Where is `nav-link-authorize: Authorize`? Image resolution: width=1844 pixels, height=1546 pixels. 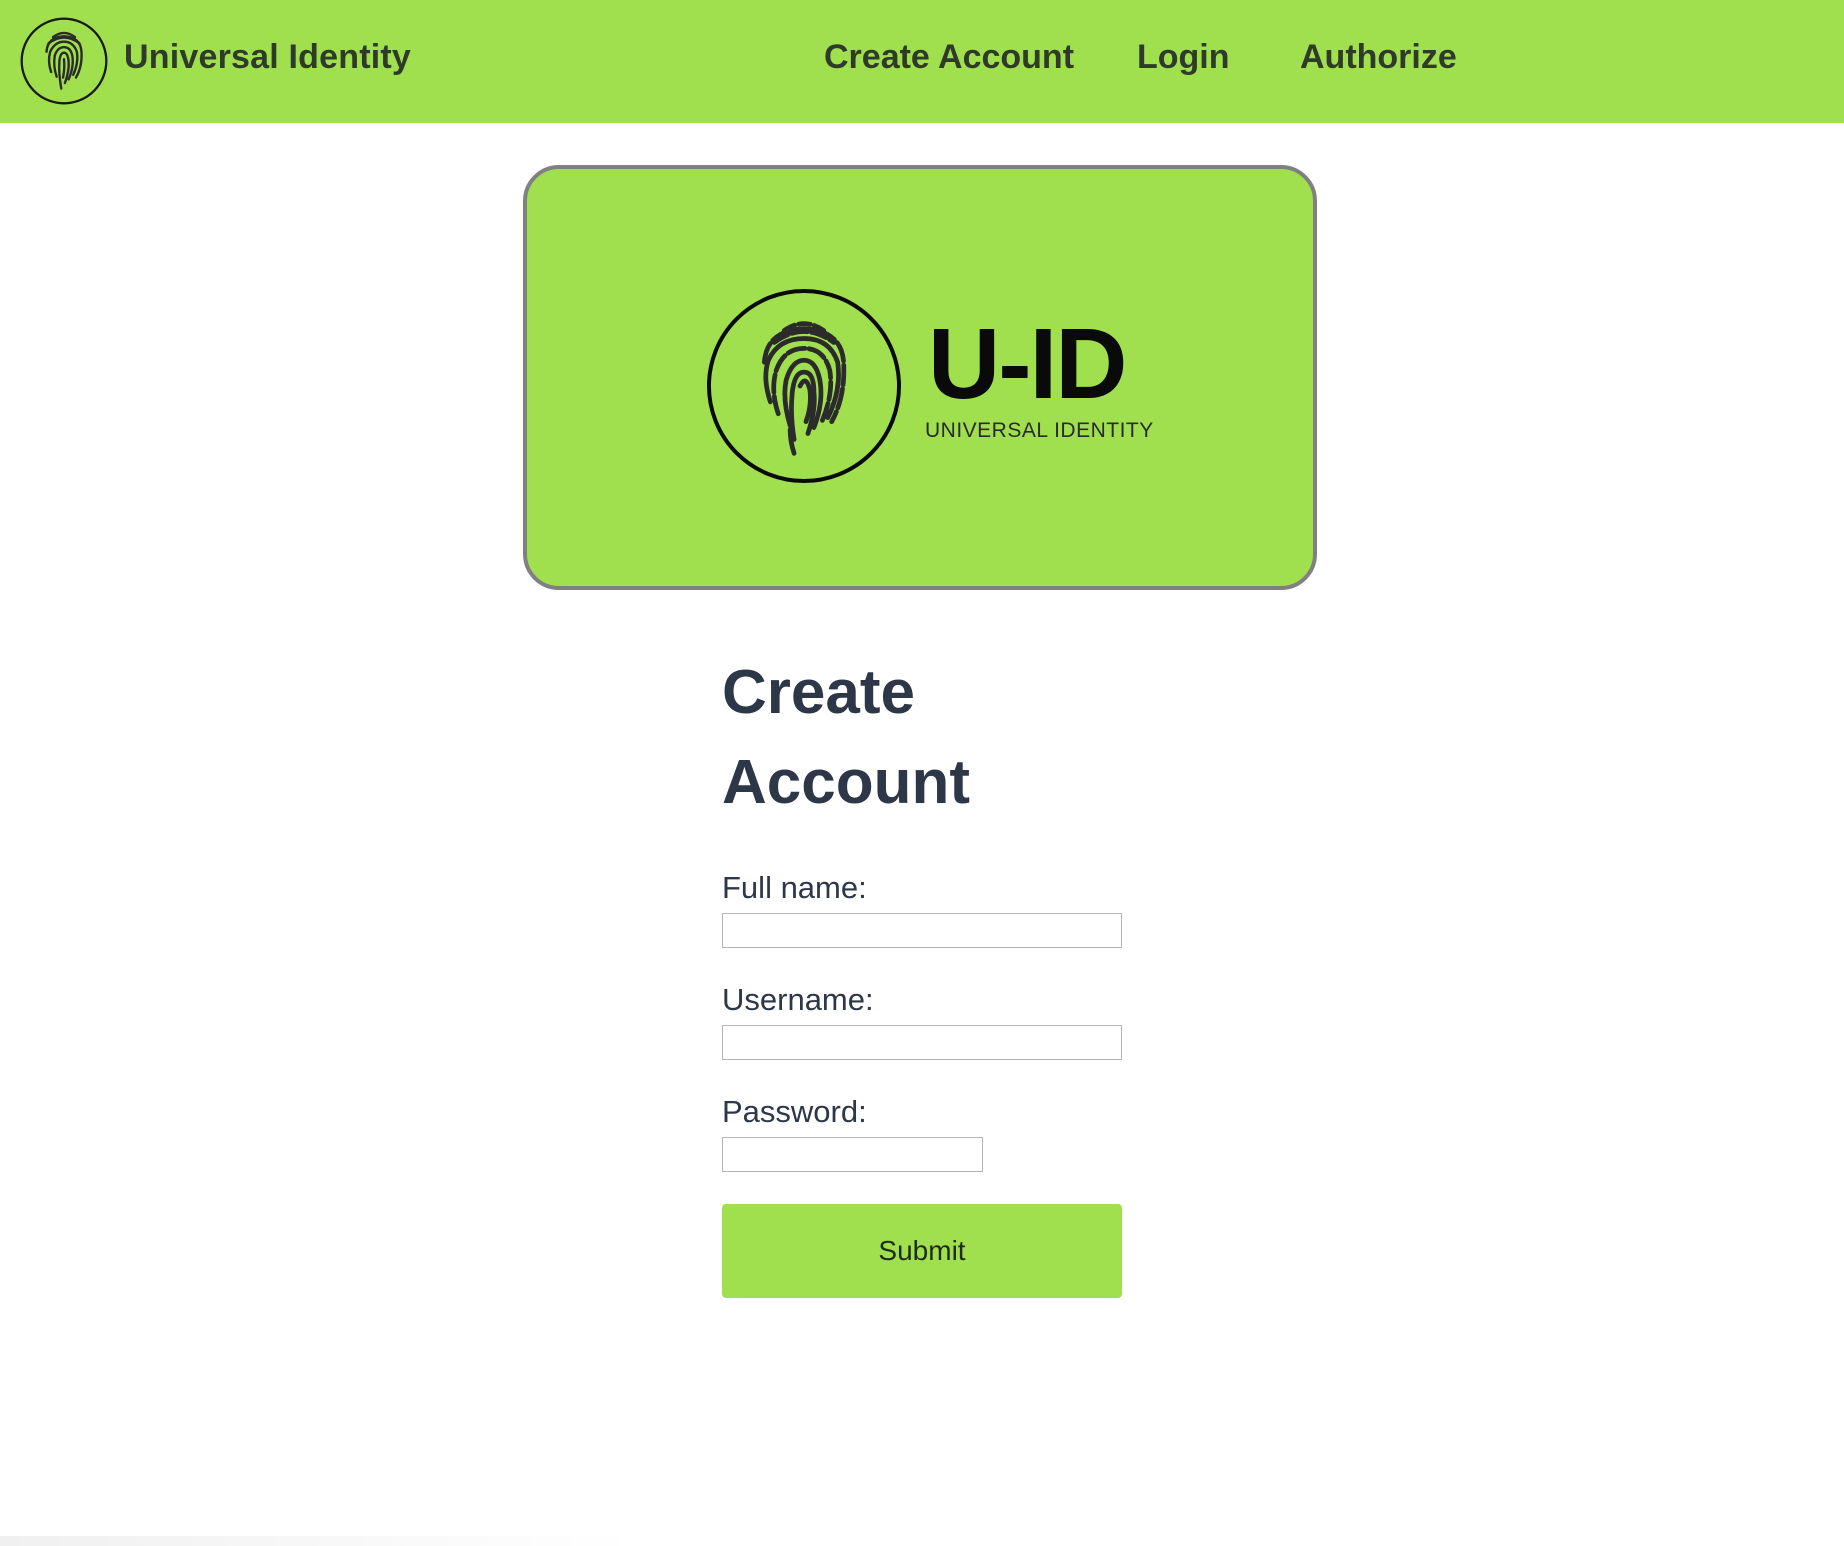
nav-link-authorize: Authorize is located at coordinates (1378, 57).